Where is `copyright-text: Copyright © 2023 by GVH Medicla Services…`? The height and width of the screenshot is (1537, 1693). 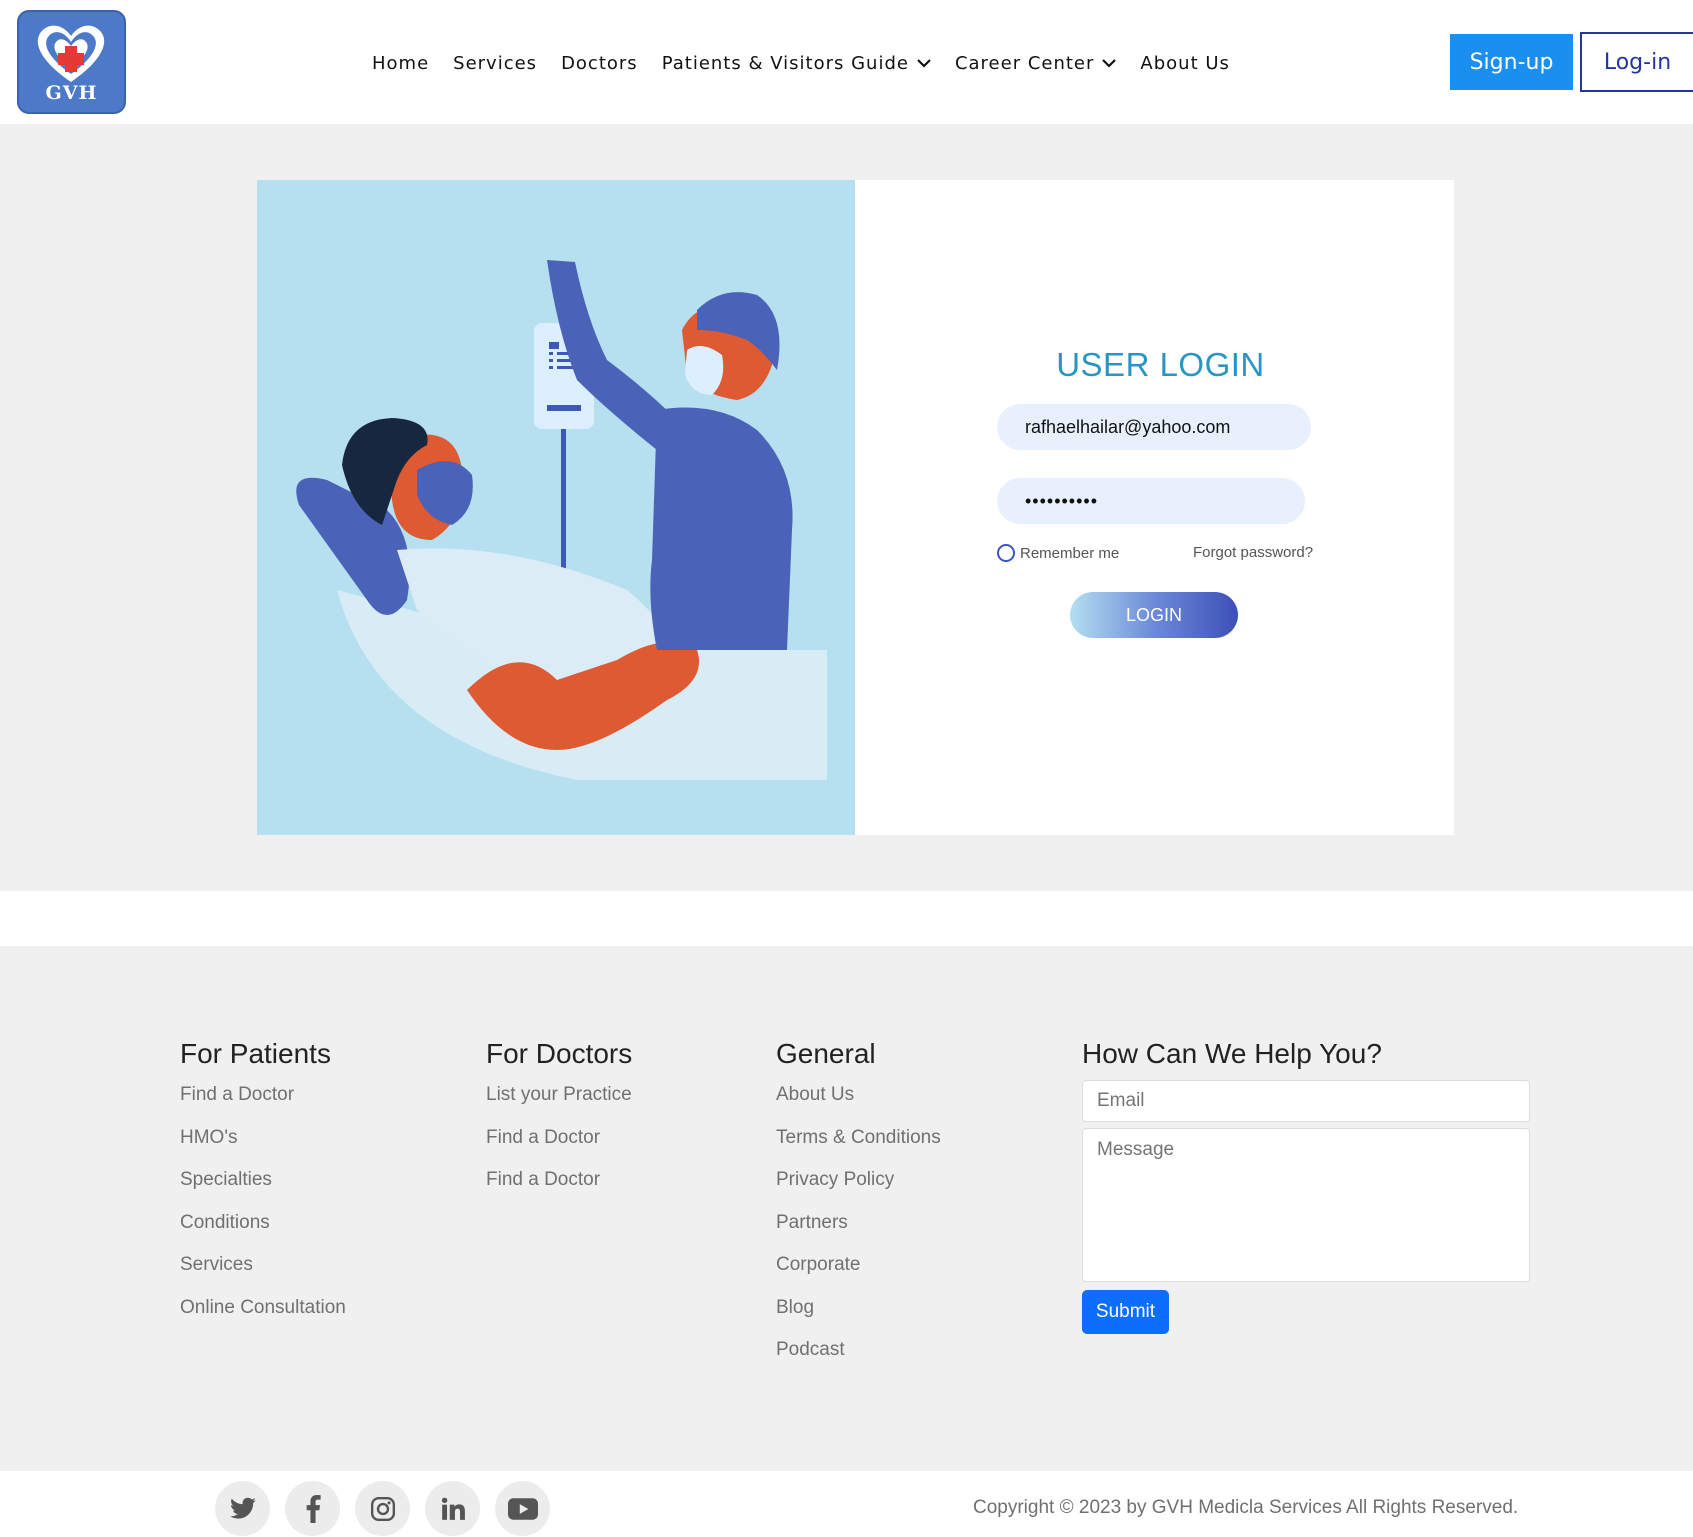
copyright-text: Copyright © 2023 by GVH Medicla Services… is located at coordinates (1246, 1507).